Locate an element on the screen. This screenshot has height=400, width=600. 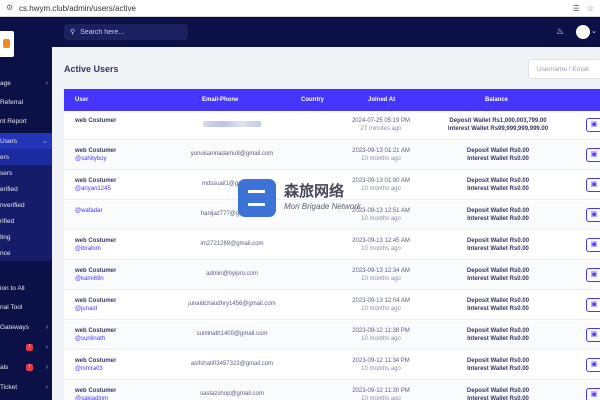
username-link: @ibrahim is located at coordinates (95, 249).